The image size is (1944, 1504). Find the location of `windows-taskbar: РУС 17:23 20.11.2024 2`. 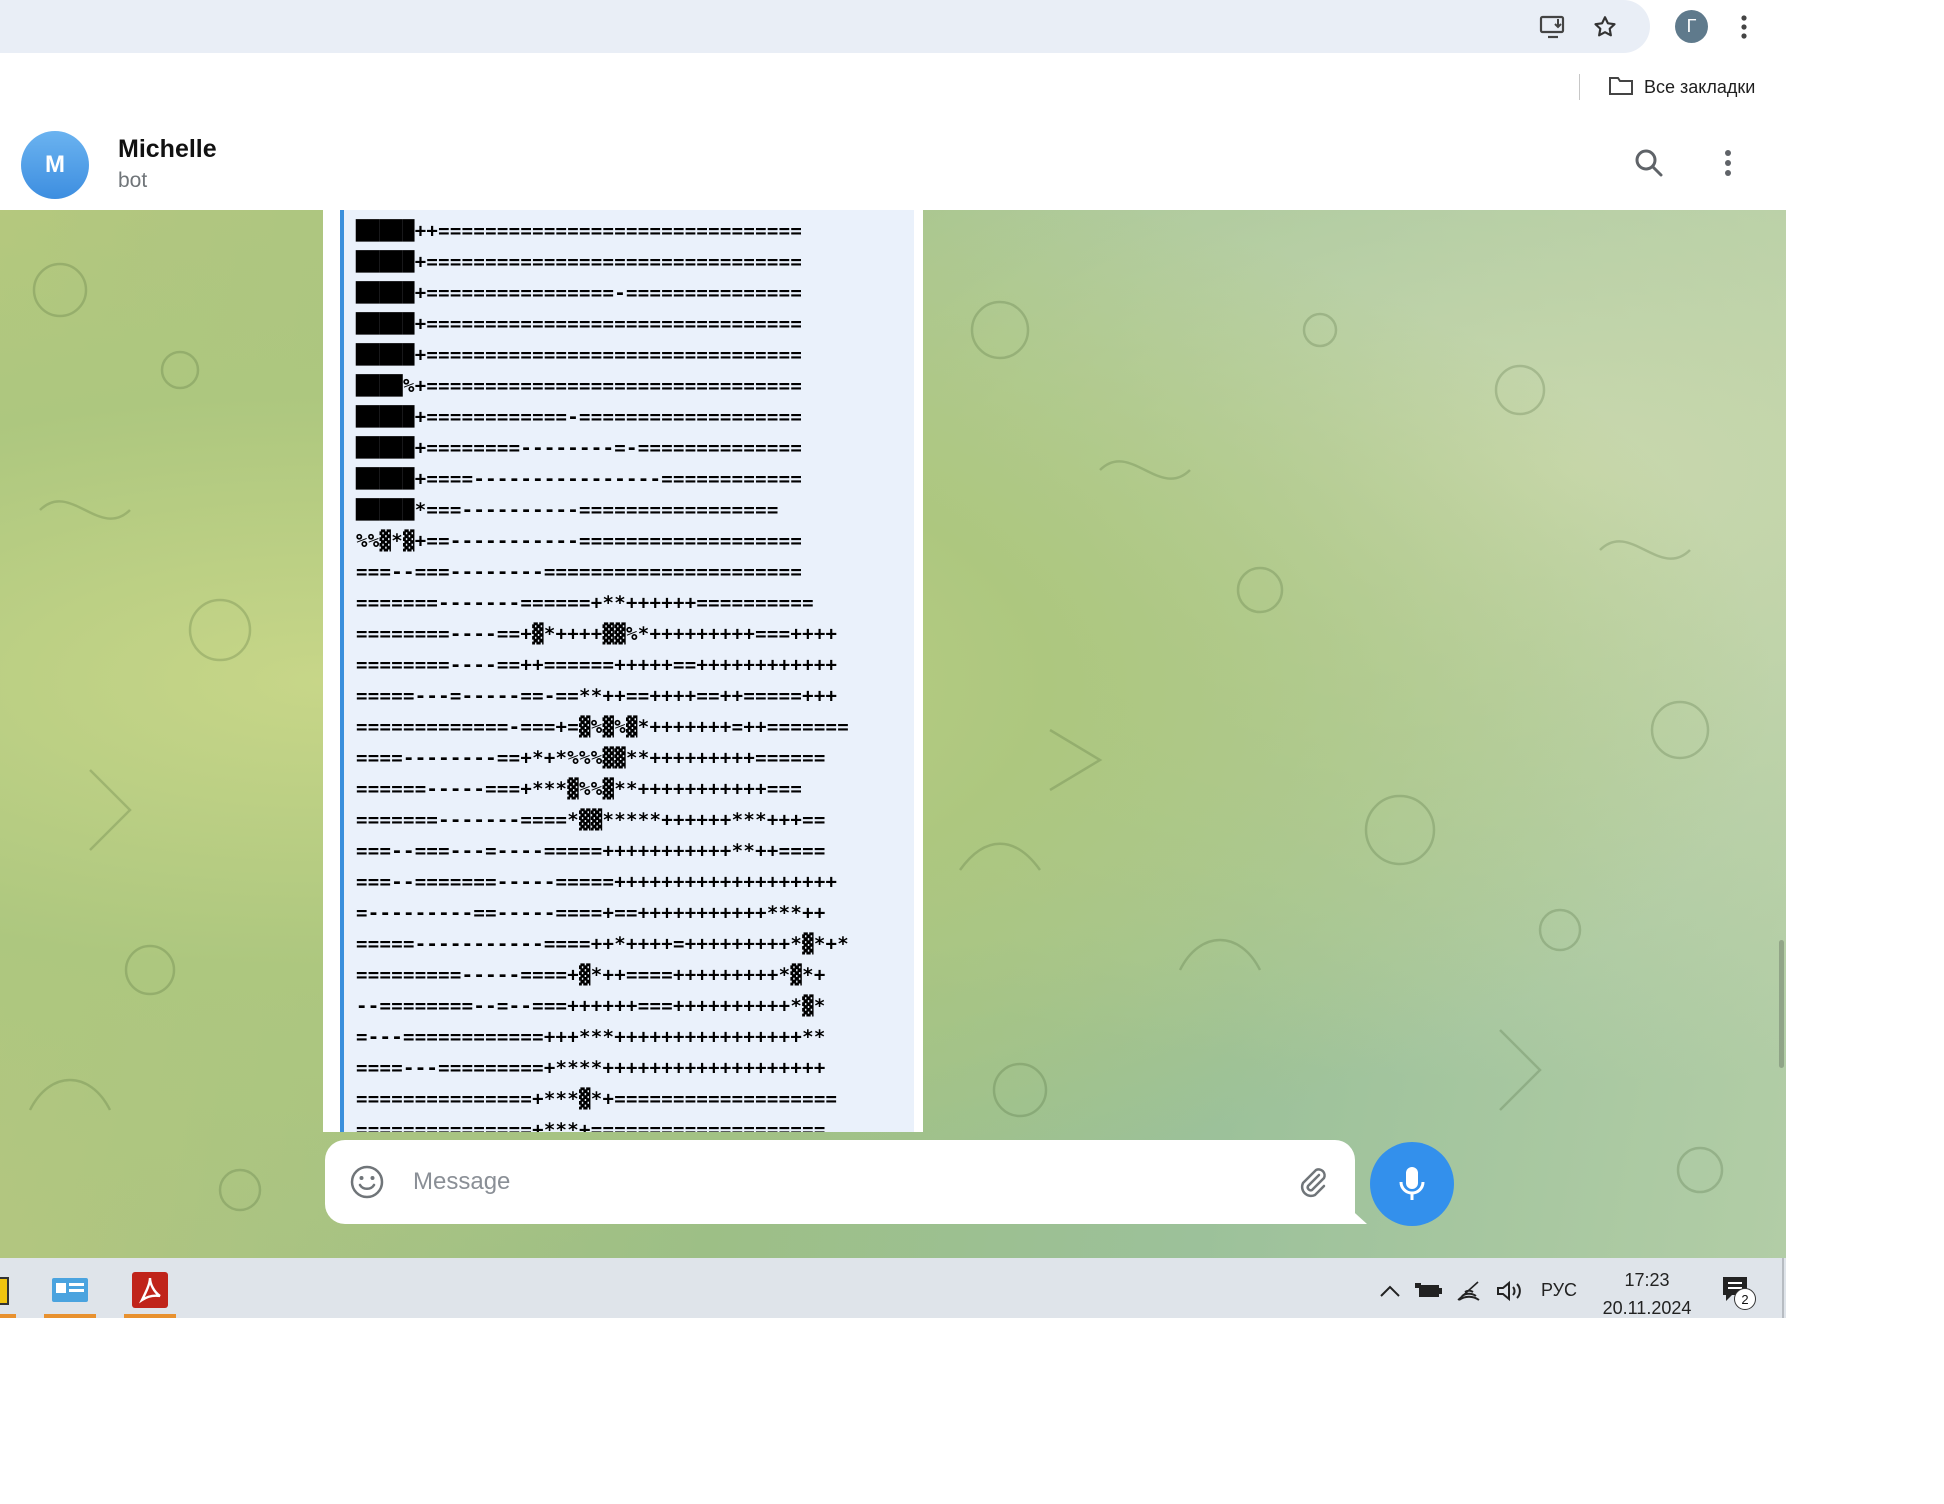

windows-taskbar: РУС 17:23 20.11.2024 2 is located at coordinates (893, 1288).